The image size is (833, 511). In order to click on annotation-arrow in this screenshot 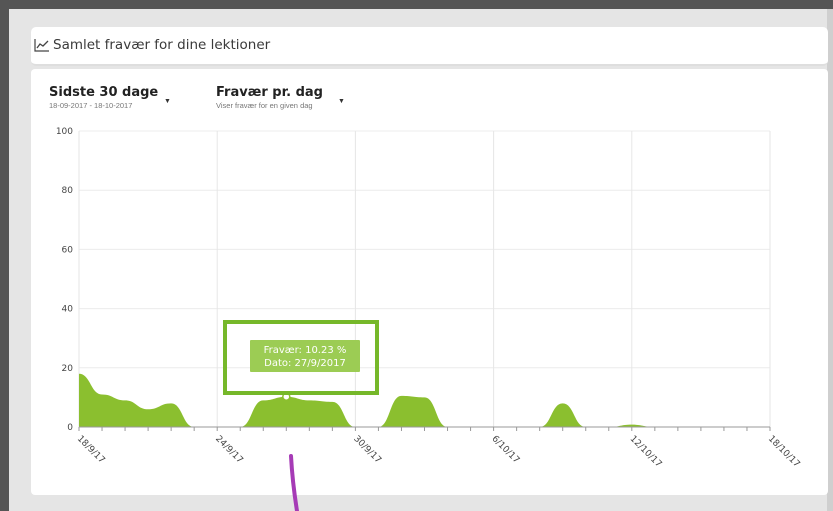, I will do `click(294, 482)`.